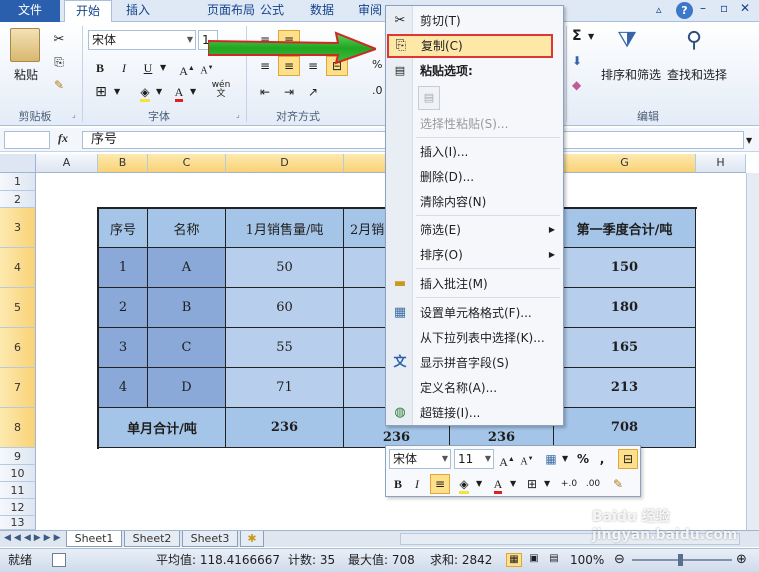 The width and height of the screenshot is (759, 572). What do you see at coordinates (580, 62) in the screenshot?
I see `fill-down-icon: ⬇` at bounding box center [580, 62].